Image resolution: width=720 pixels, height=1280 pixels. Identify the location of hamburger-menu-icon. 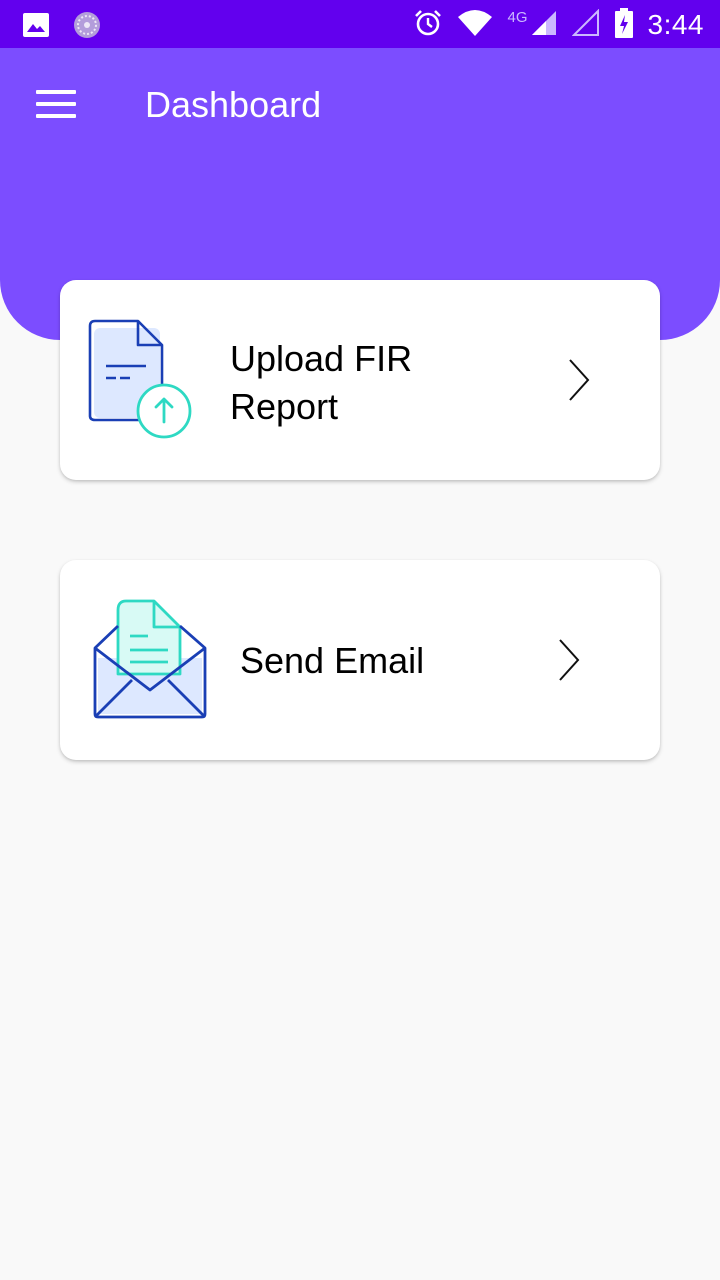
(56, 104).